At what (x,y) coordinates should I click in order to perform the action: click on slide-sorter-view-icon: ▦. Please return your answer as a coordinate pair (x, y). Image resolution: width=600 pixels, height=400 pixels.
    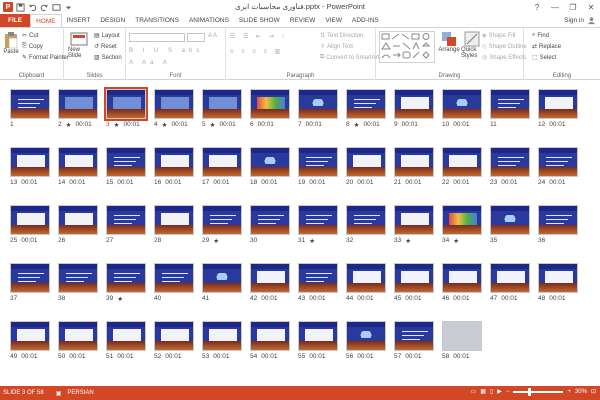
    Looking at the image, I should click on (483, 391).